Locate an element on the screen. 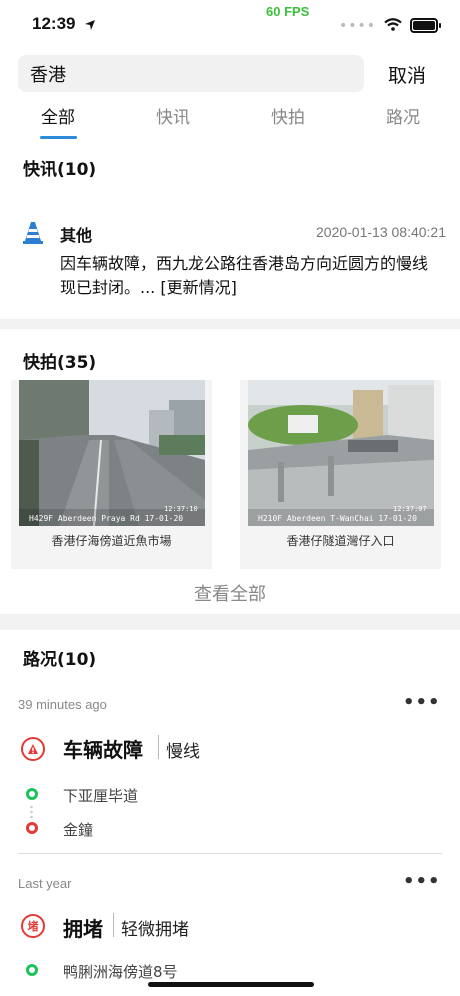  end-location: 金鐘 is located at coordinates (78, 830).